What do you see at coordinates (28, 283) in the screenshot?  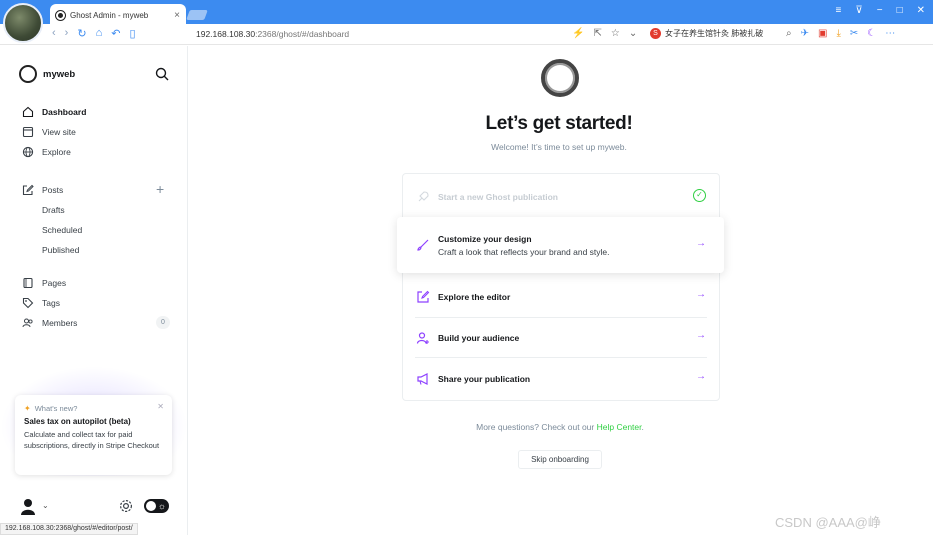 I see `page-icon` at bounding box center [28, 283].